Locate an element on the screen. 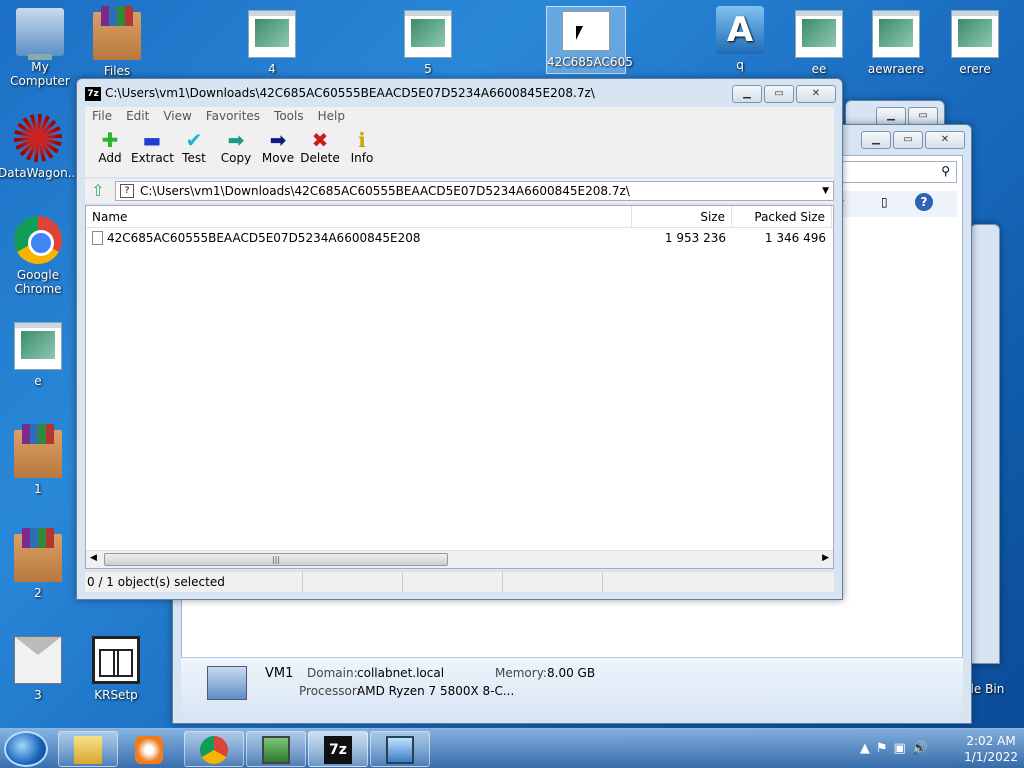 Image resolution: width=1024 pixels, height=768 pixels. column-size: Size is located at coordinates (682, 216).